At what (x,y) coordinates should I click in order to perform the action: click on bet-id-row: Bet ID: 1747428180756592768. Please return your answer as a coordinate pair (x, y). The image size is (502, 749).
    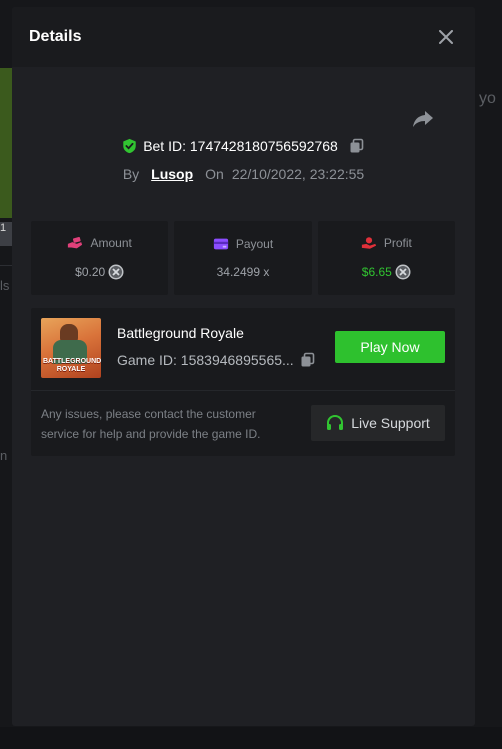
    Looking at the image, I should click on (243, 146).